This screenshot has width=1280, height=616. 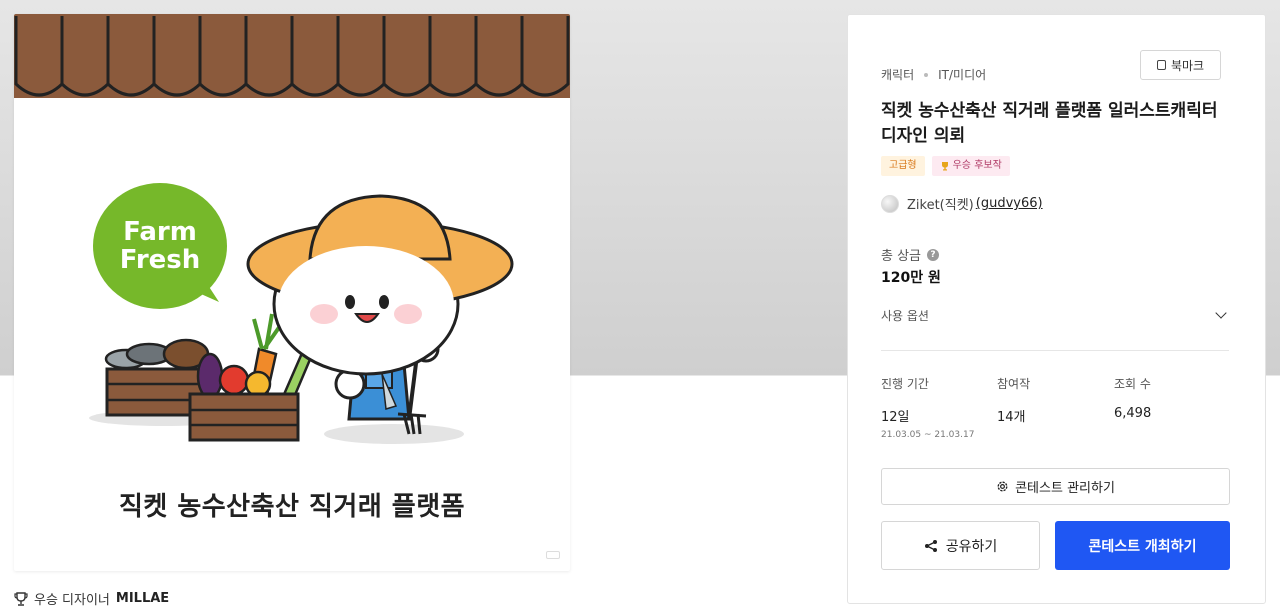 What do you see at coordinates (962, 74) in the screenshot?
I see `subcategory-link: IT/미디어` at bounding box center [962, 74].